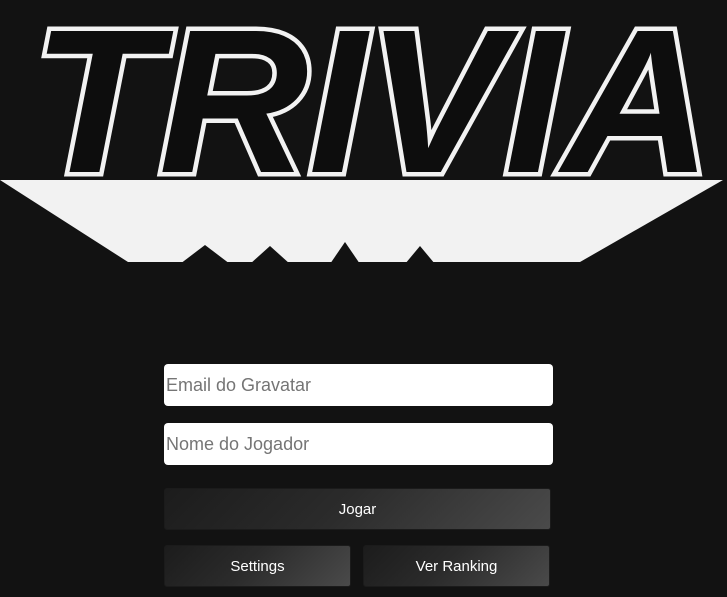 The image size is (727, 597). I want to click on settings-button: Settings, so click(257, 566).